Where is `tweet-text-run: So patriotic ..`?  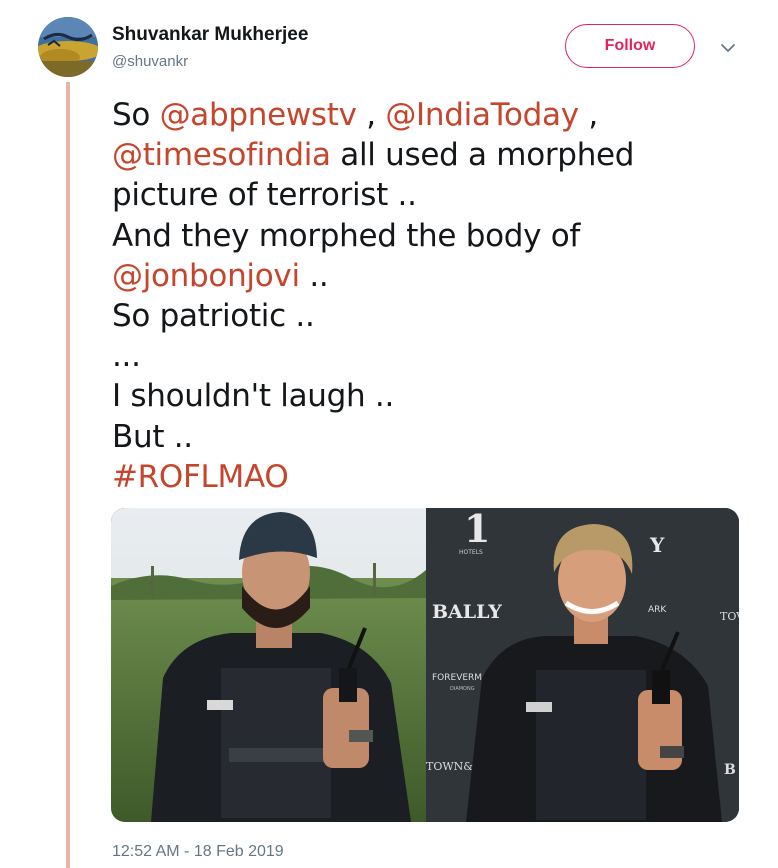 tweet-text-run: So patriotic .. is located at coordinates (213, 316).